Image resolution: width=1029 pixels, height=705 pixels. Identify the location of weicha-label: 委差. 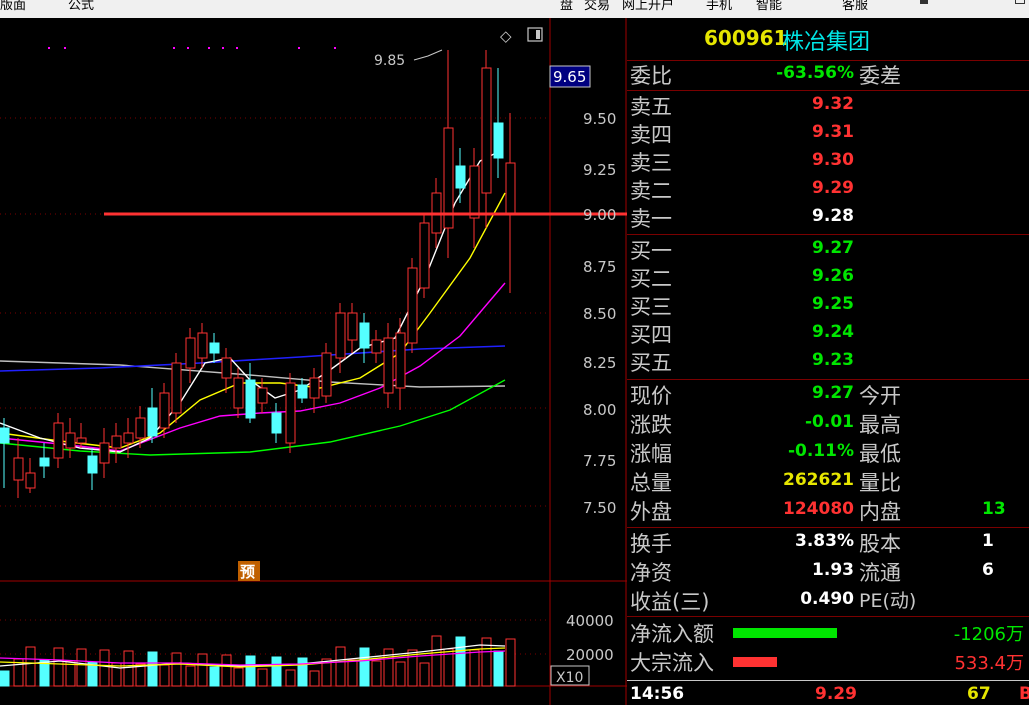
(880, 76).